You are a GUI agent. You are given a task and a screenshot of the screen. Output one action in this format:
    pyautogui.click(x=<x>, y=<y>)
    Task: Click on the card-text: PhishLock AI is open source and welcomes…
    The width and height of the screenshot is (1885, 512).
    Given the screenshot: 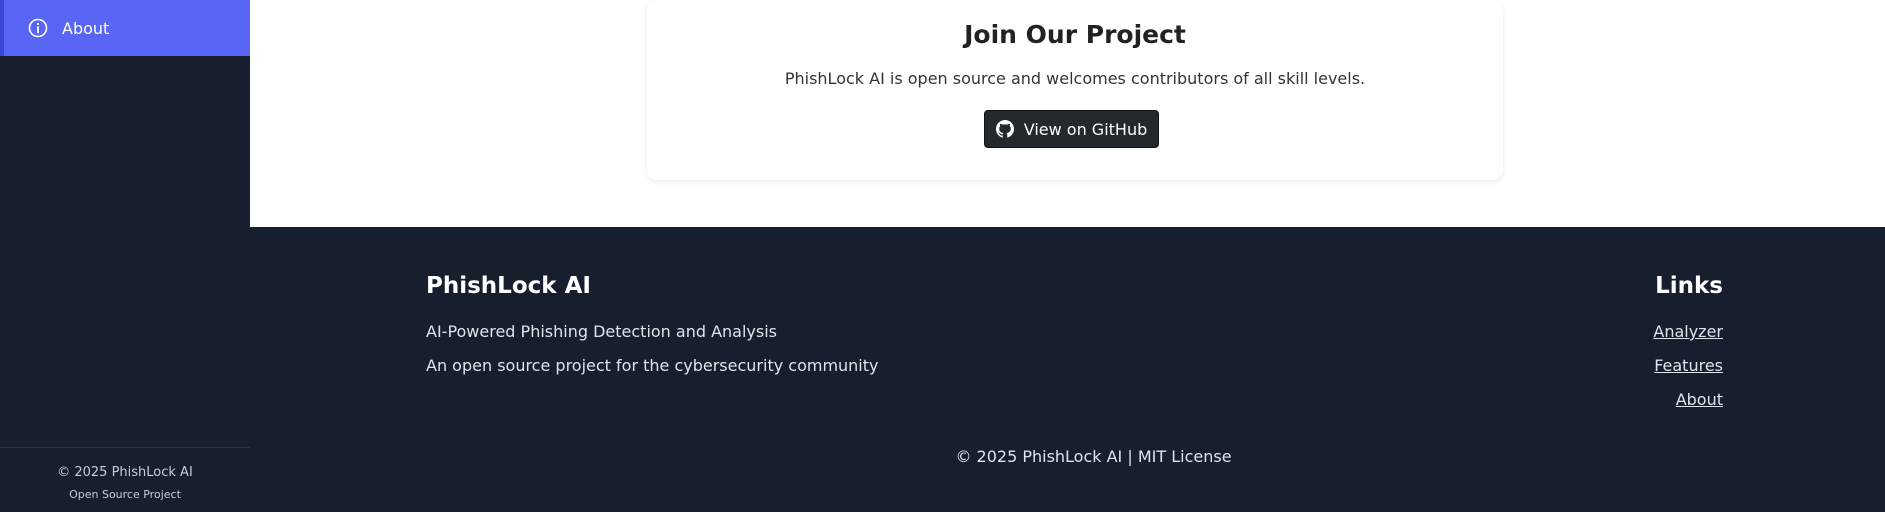 What is the action you would take?
    pyautogui.click(x=1075, y=78)
    